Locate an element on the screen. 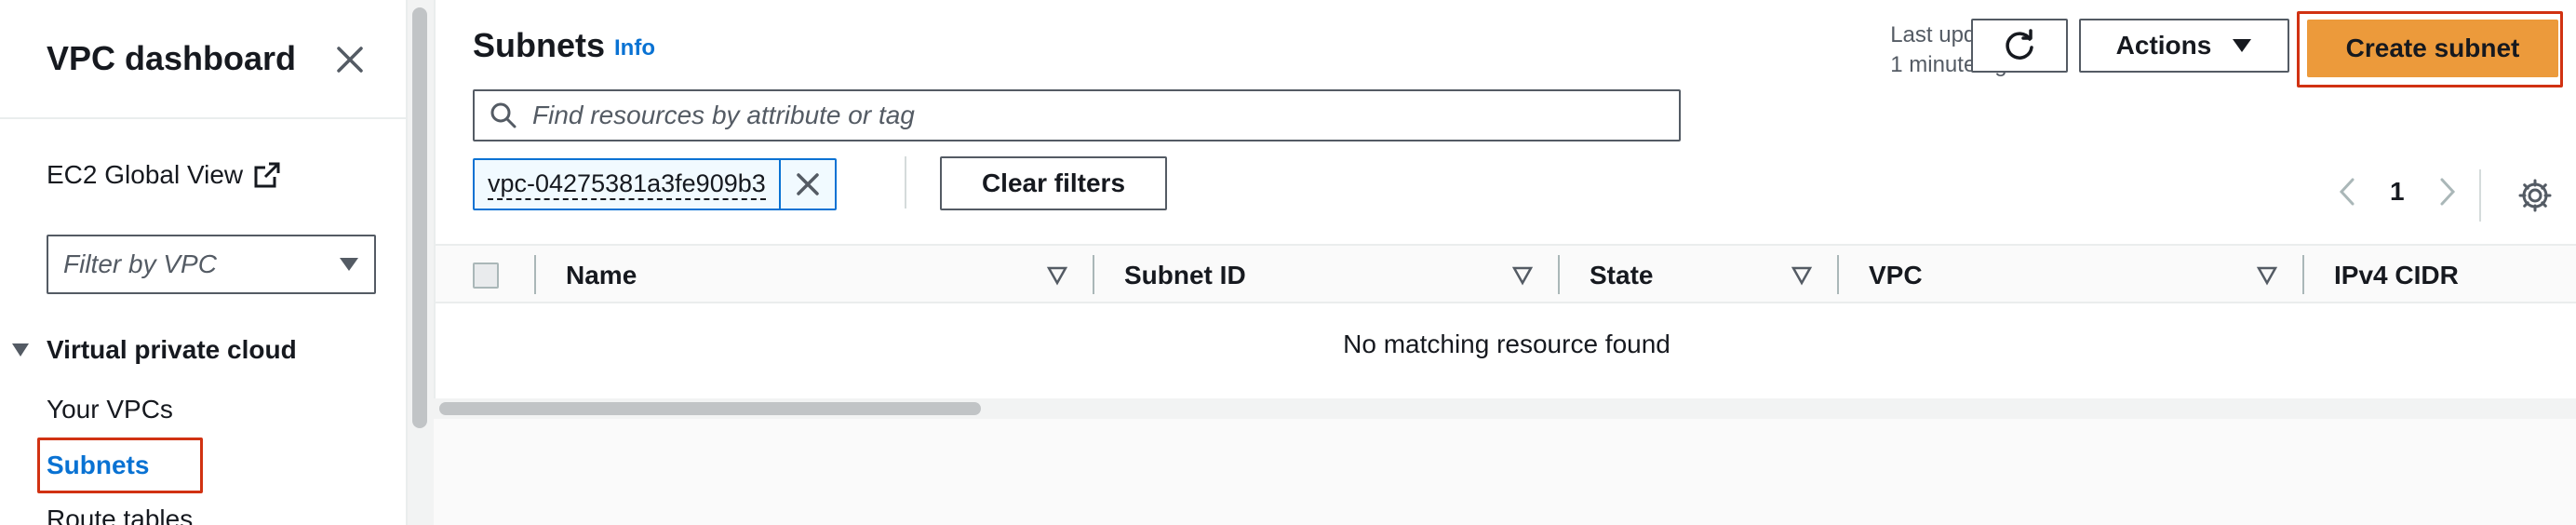 Image resolution: width=2576 pixels, height=525 pixels. pagination: 1 is located at coordinates (2397, 192).